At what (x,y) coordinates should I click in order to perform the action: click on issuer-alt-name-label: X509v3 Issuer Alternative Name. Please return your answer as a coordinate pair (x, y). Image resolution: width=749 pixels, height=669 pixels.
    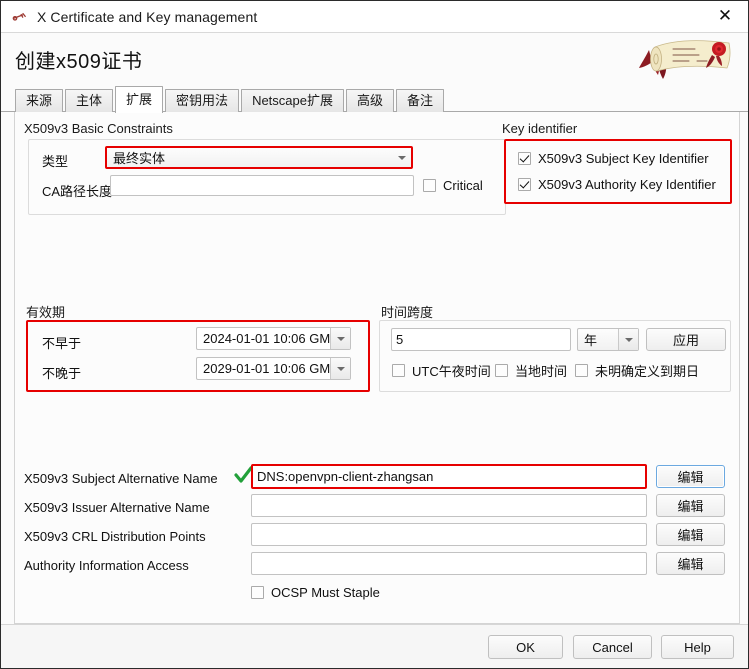
    Looking at the image, I should click on (117, 507).